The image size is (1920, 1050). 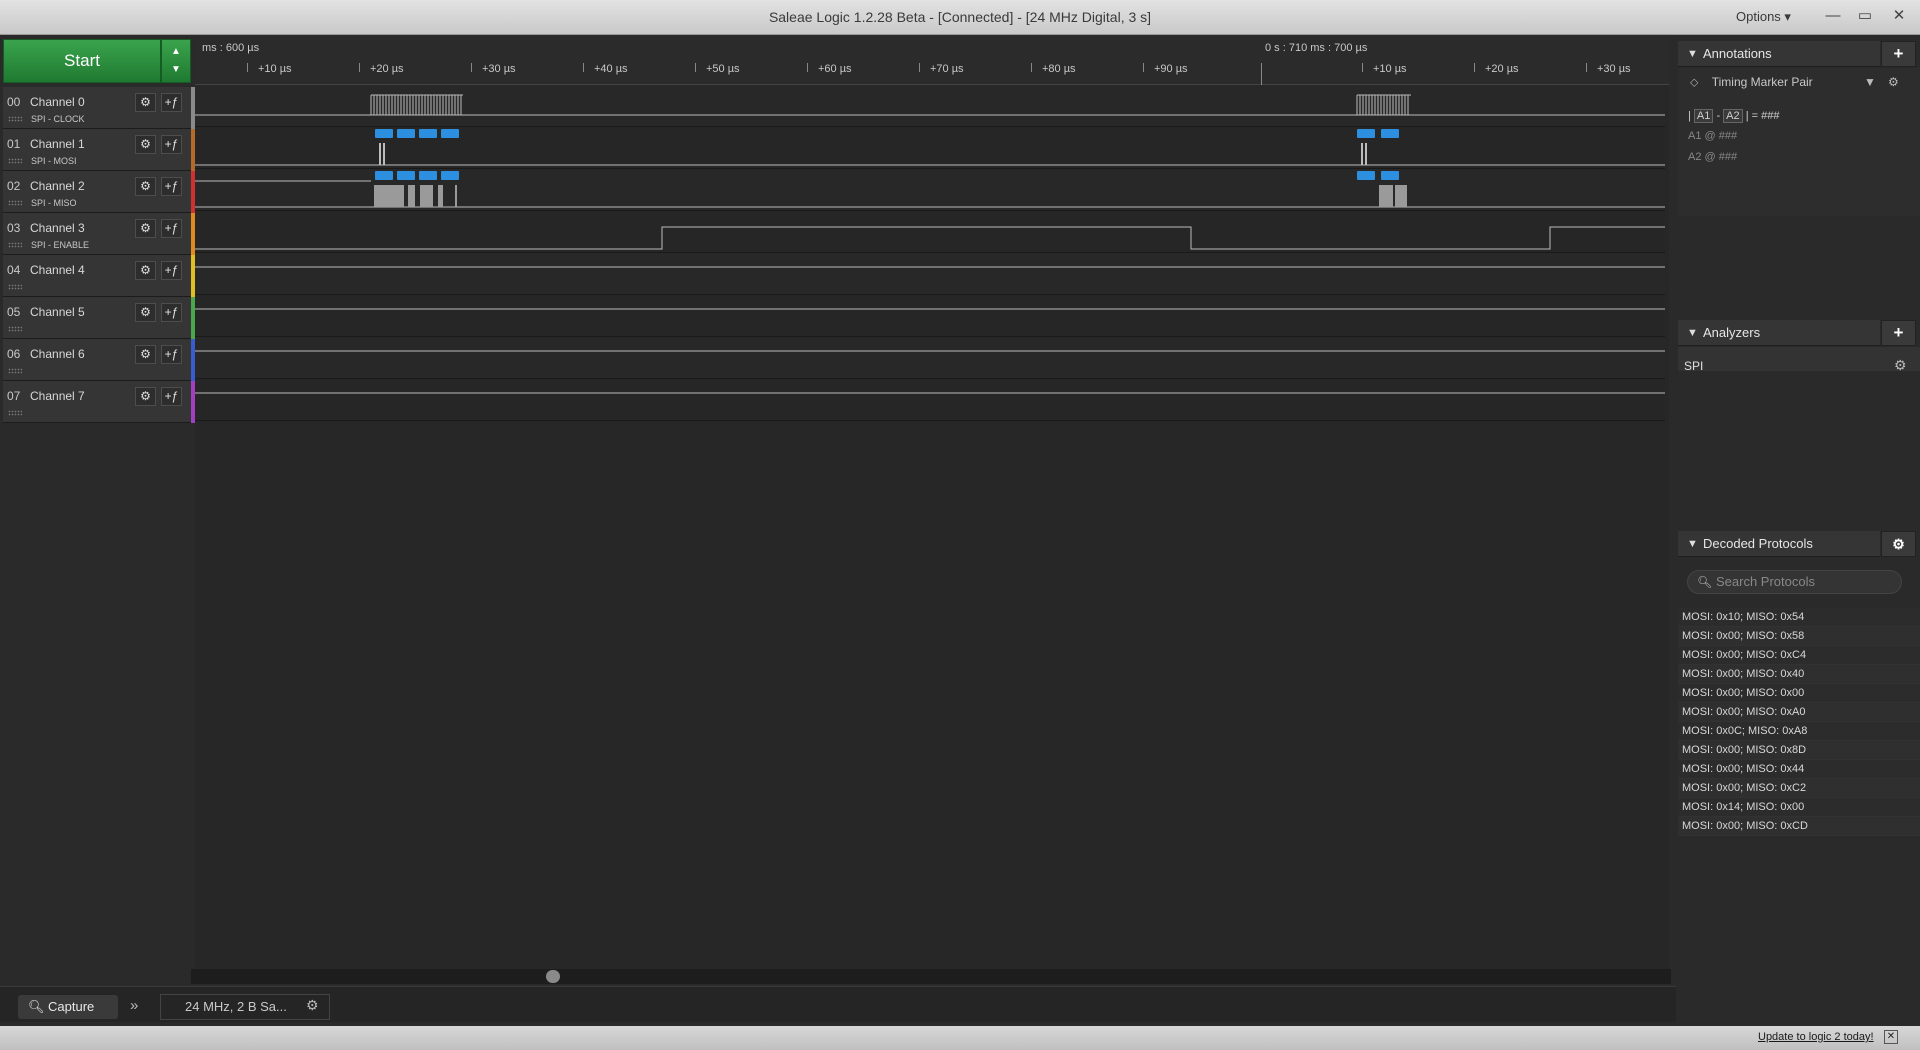 What do you see at coordinates (99, 108) in the screenshot?
I see `channel-row: 00 Channel 0 SPI - CLOCK ⚙ +ƒ` at bounding box center [99, 108].